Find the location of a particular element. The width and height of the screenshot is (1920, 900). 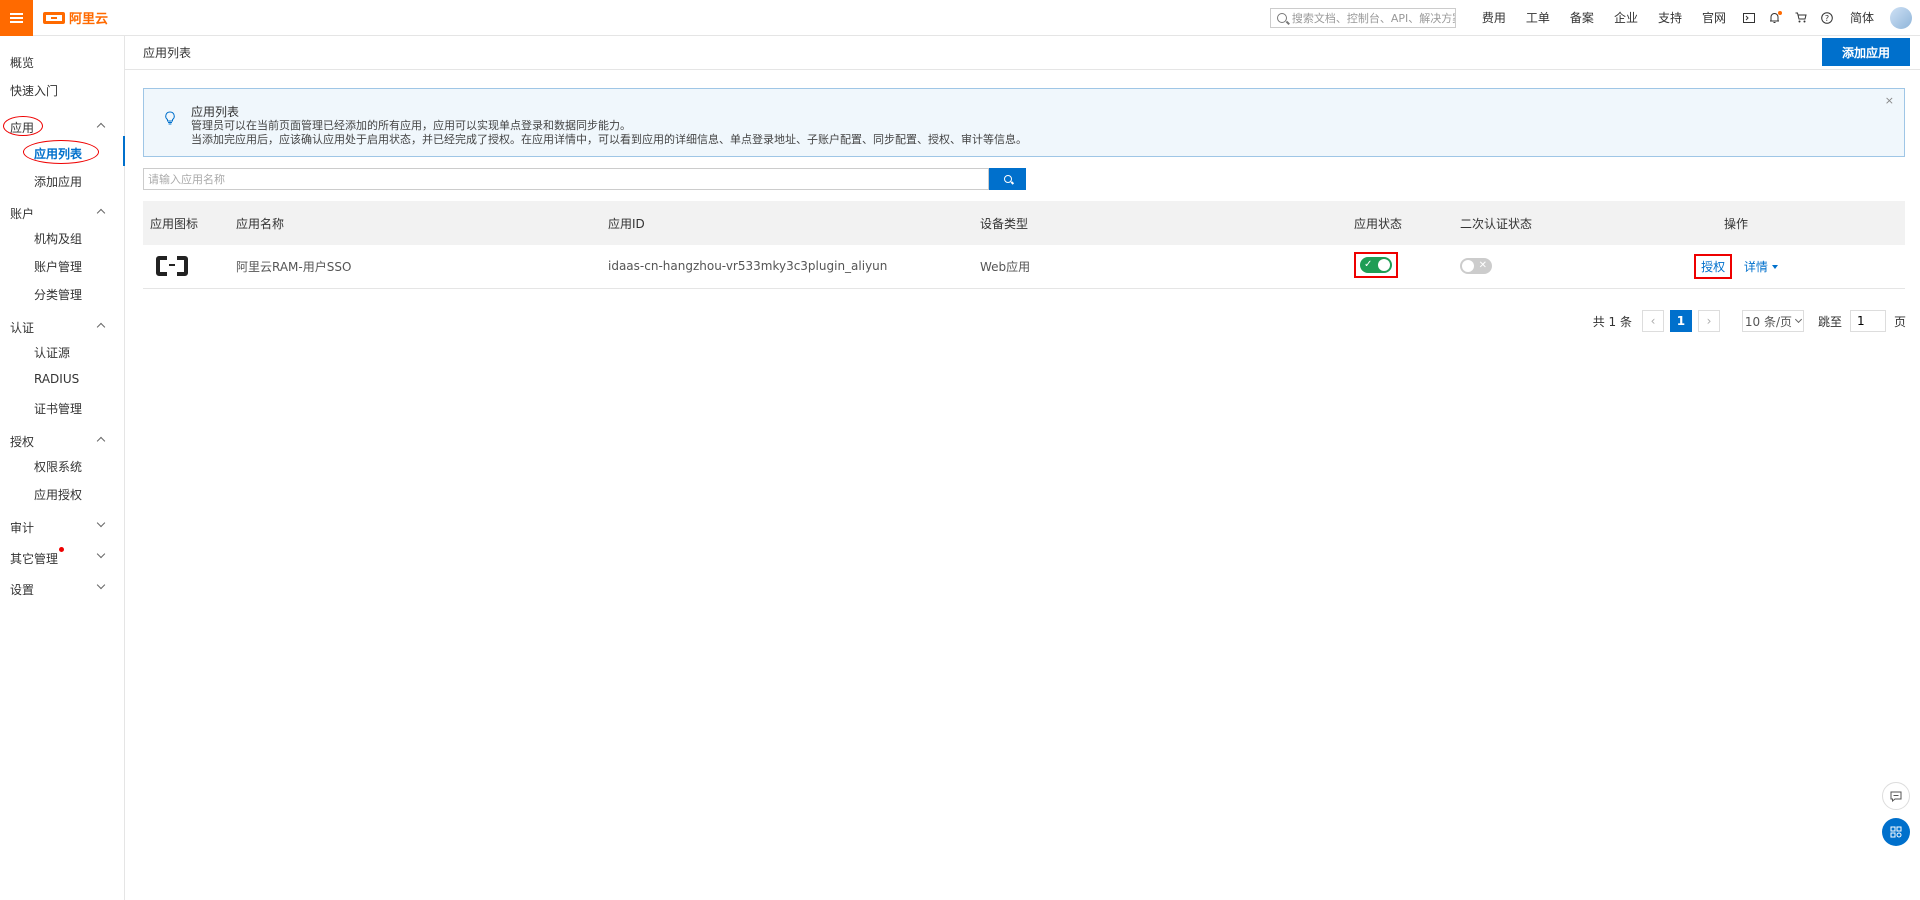

sidebar-group-other-mgmt: 其它管理 is located at coordinates (34, 558).